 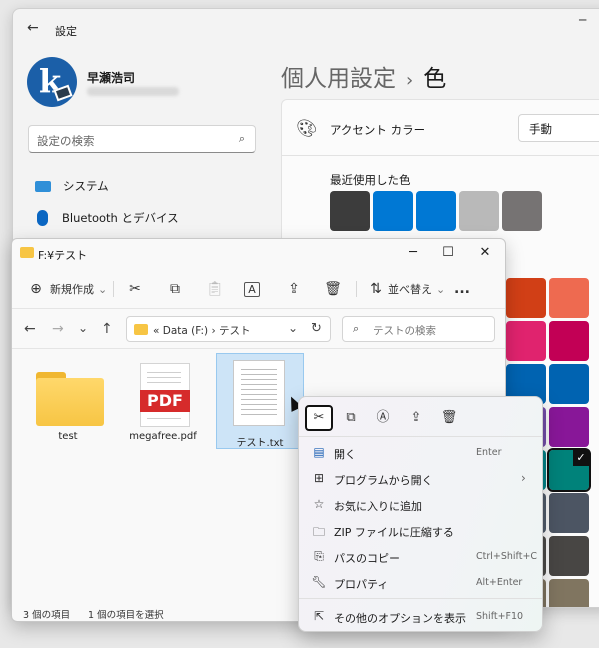 What do you see at coordinates (52, 82) in the screenshot?
I see `avatar: k` at bounding box center [52, 82].